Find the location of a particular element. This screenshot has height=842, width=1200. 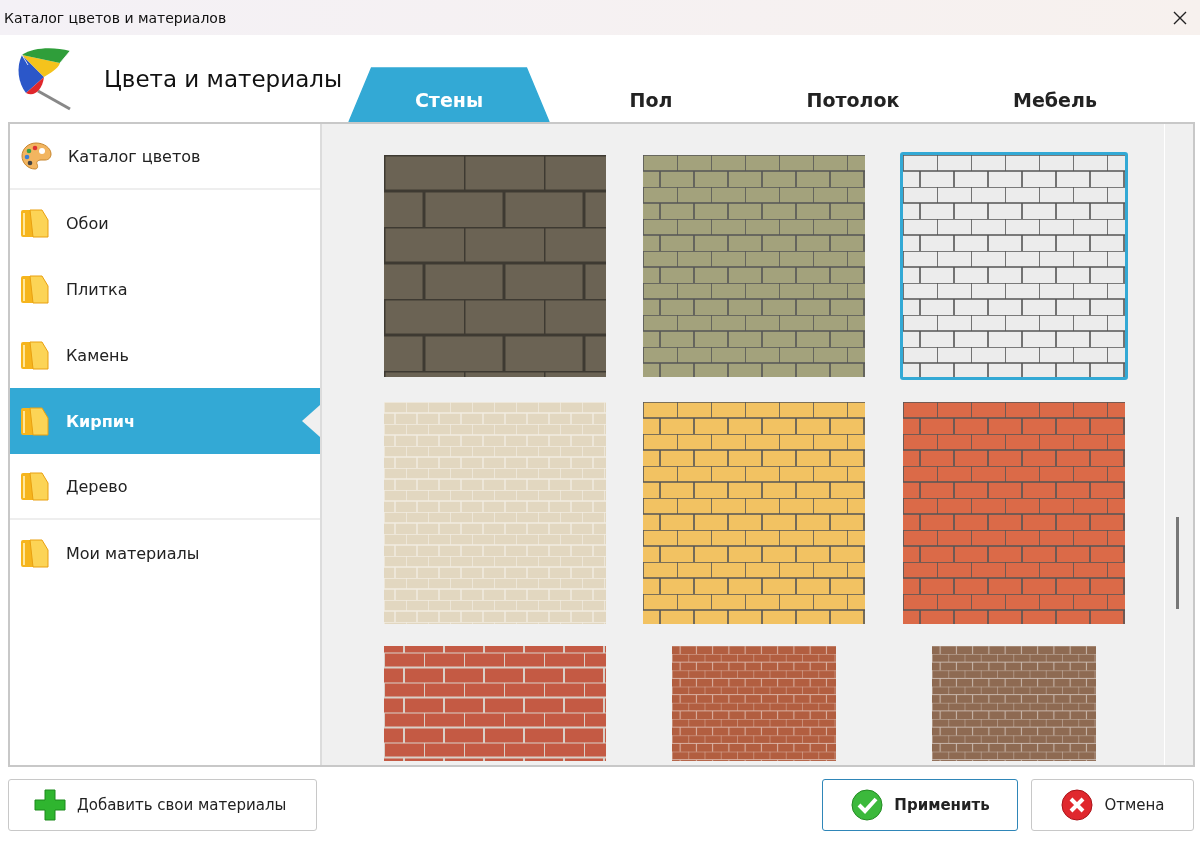

plus-icon is located at coordinates (50, 805).